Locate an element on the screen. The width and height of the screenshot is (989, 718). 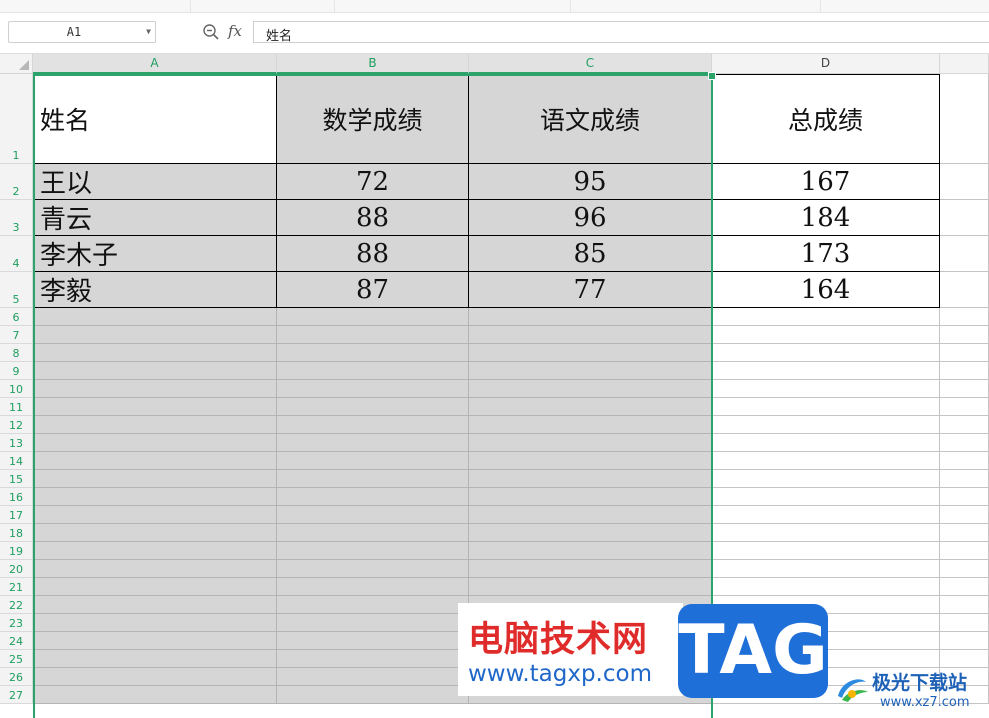
cell-a5: 李毅 is located at coordinates (155, 290).